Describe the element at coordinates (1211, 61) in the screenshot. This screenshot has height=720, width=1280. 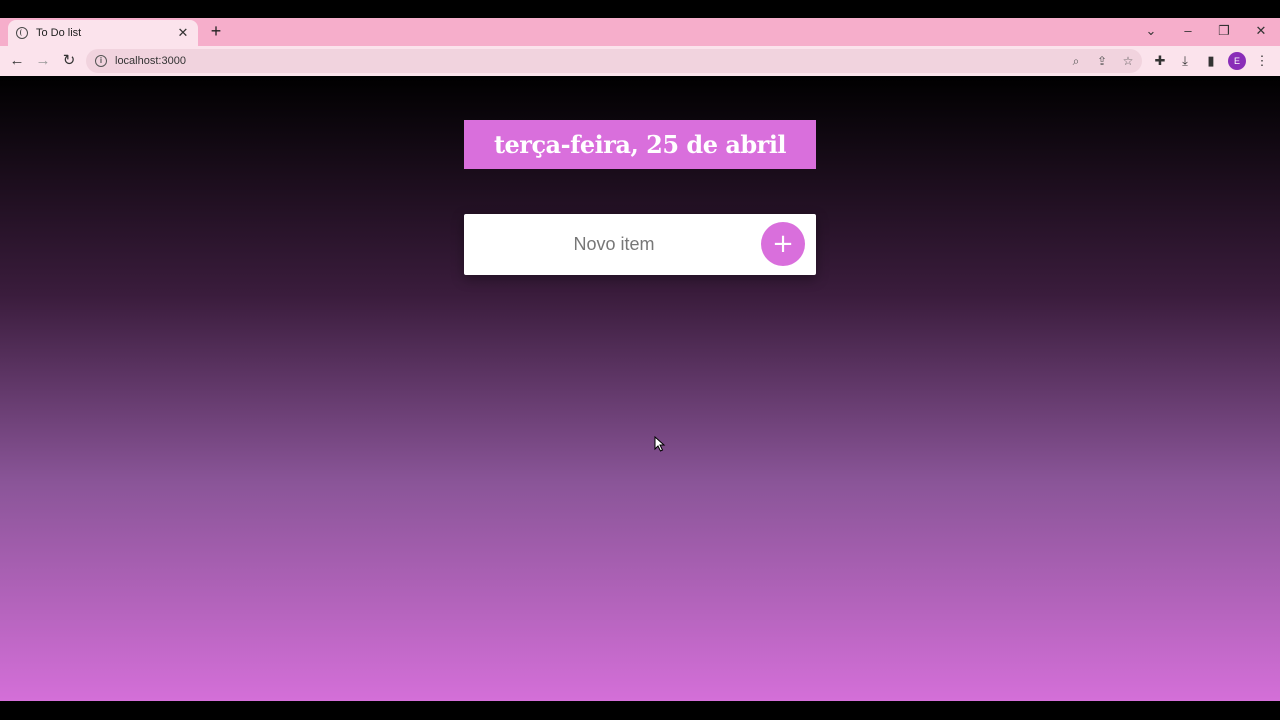
I see `side-panel-icon: ▮` at that location.